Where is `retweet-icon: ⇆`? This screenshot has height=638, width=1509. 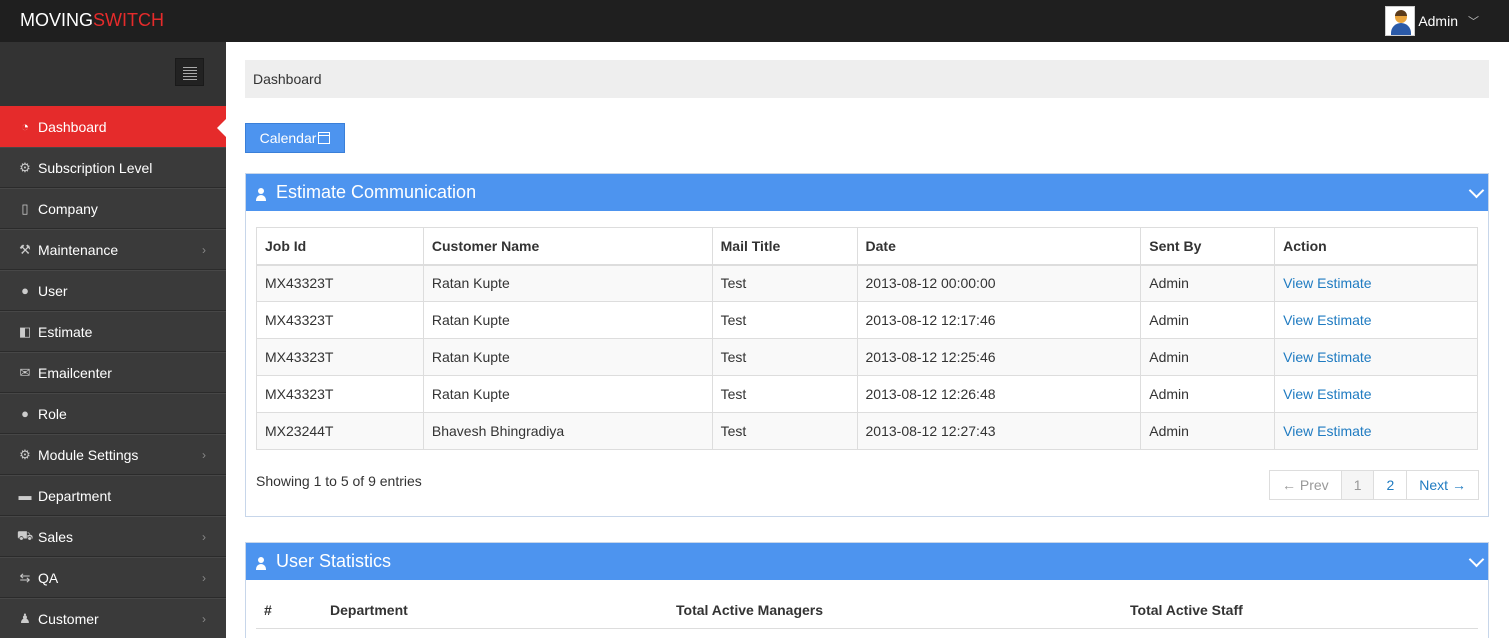 retweet-icon: ⇆ is located at coordinates (25, 577).